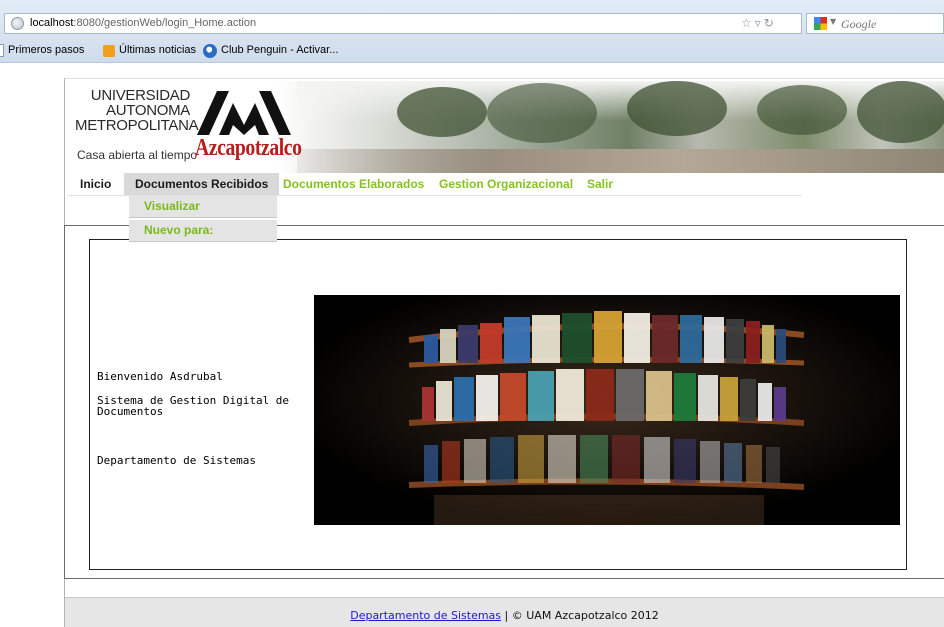  I want to click on globe-icon, so click(17, 23).